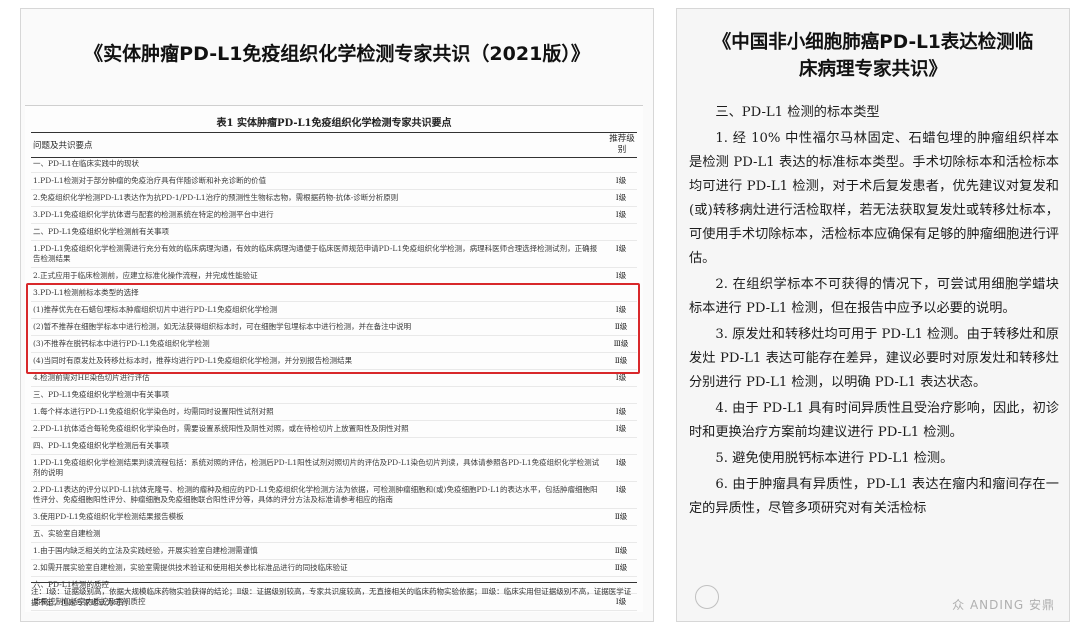  What do you see at coordinates (101, 231) in the screenshot?
I see `table-row-text: 二、PD-L1免疫组织化学检测前有关事项` at bounding box center [101, 231].